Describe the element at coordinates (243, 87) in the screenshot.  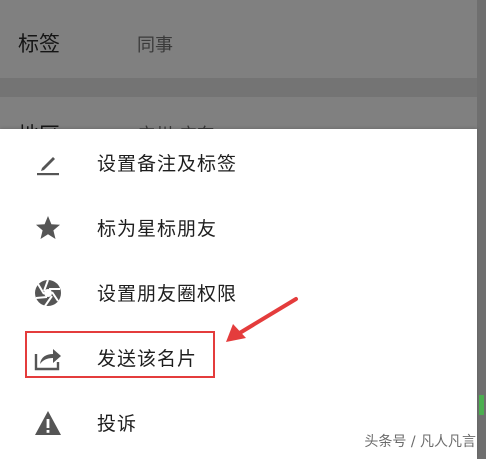
I see `section-divider` at that location.